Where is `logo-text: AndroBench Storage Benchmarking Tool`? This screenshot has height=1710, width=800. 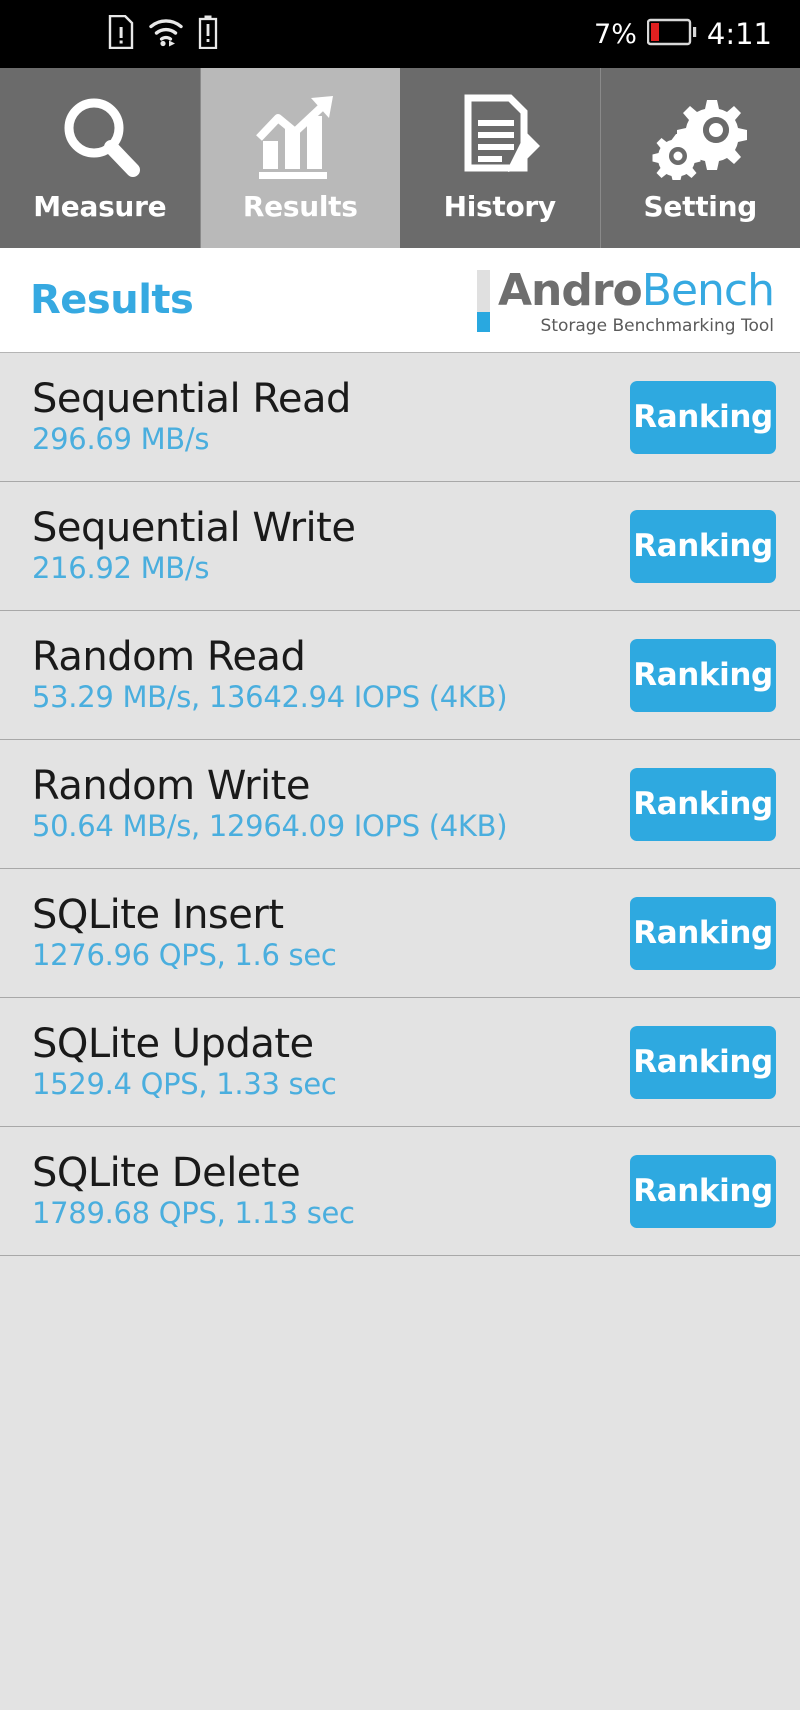 logo-text: AndroBench Storage Benchmarking Tool is located at coordinates (636, 302).